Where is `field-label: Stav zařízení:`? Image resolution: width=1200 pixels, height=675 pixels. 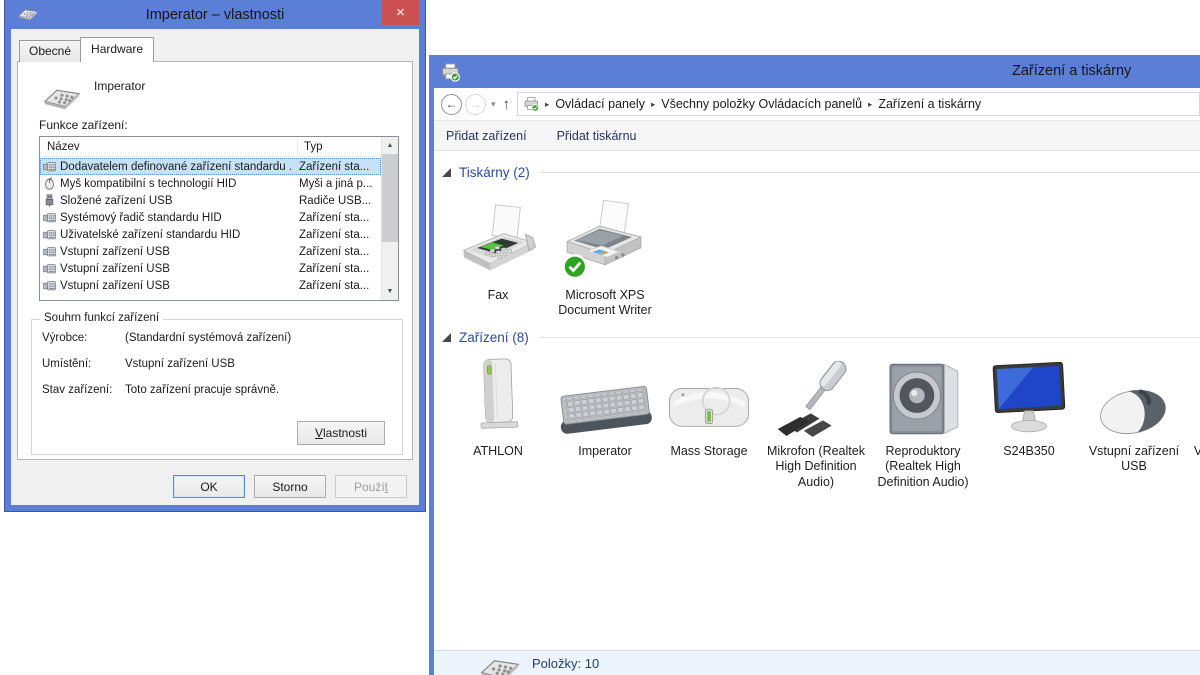
field-label: Stav zařízení: is located at coordinates (77, 390).